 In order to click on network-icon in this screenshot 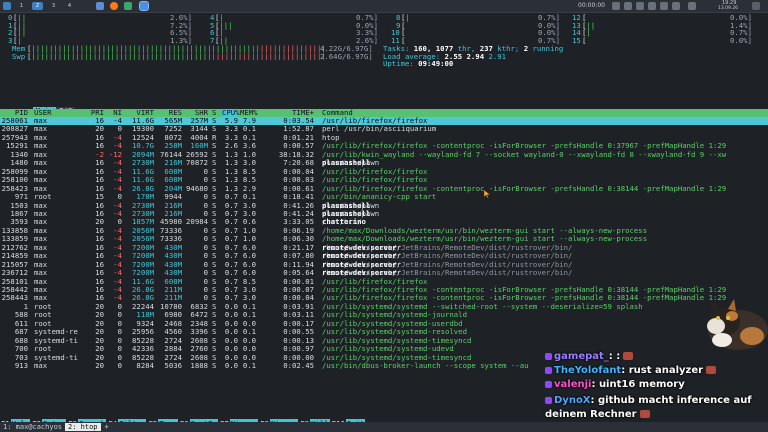, I will do `click(640, 6)`.